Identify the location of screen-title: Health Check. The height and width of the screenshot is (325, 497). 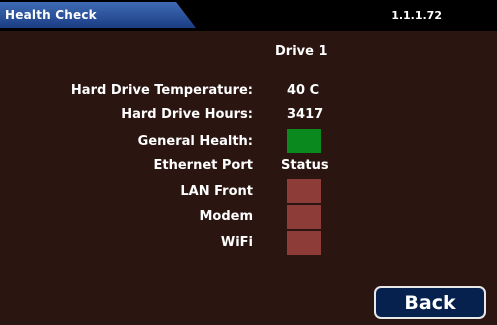
(51, 15).